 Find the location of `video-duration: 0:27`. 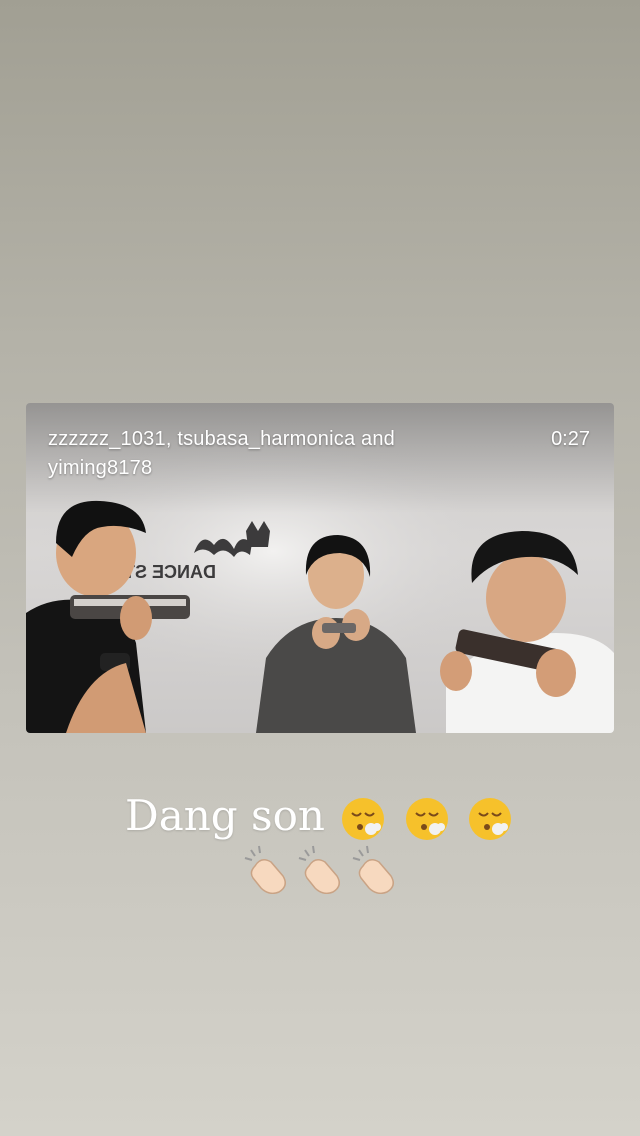

video-duration: 0:27 is located at coordinates (570, 439).